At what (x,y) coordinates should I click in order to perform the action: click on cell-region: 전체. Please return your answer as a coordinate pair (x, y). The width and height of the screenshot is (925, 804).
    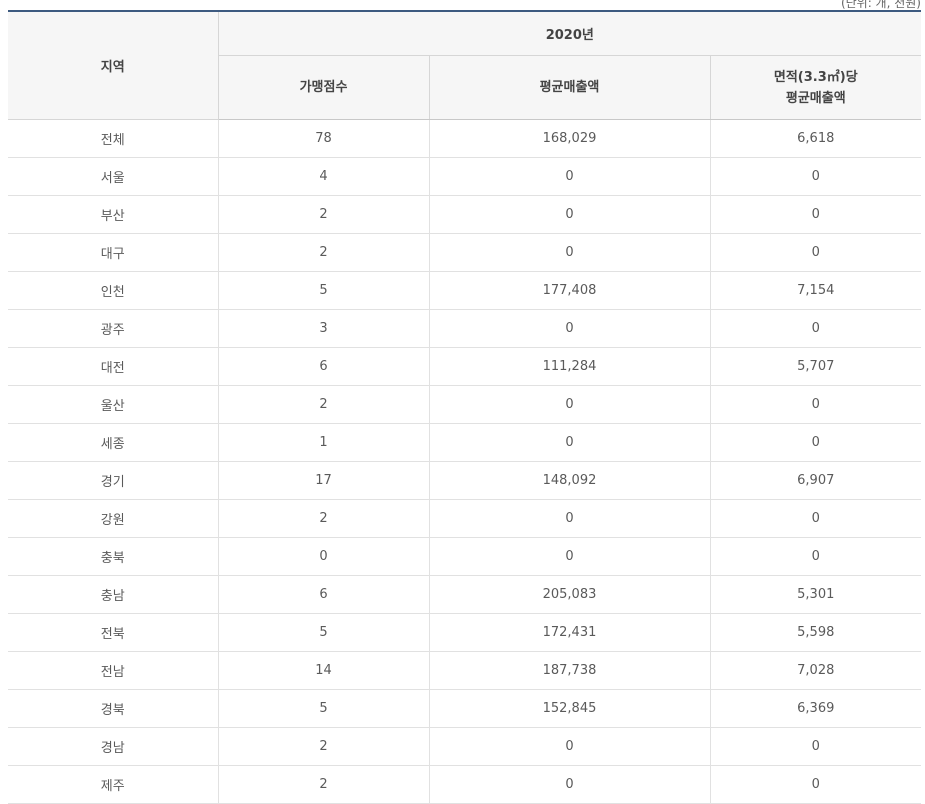
    Looking at the image, I should click on (113, 138).